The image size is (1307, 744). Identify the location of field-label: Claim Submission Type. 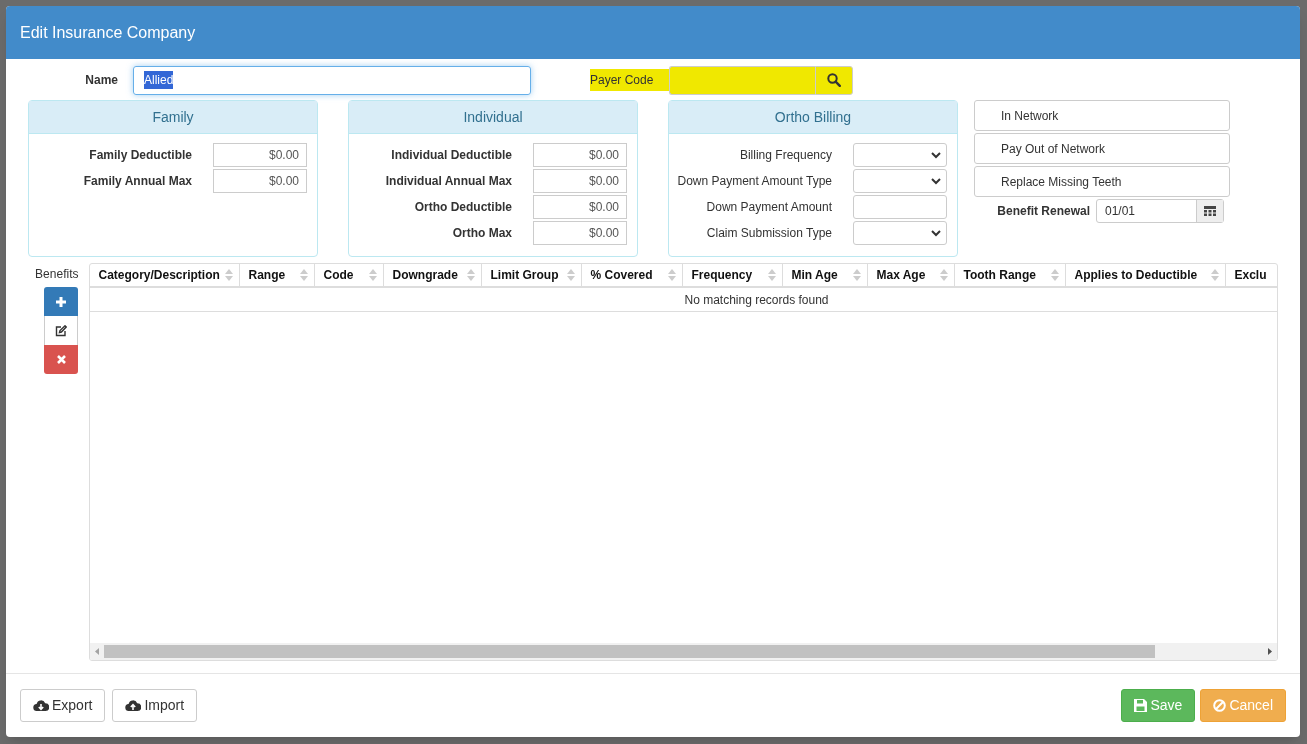
(769, 233).